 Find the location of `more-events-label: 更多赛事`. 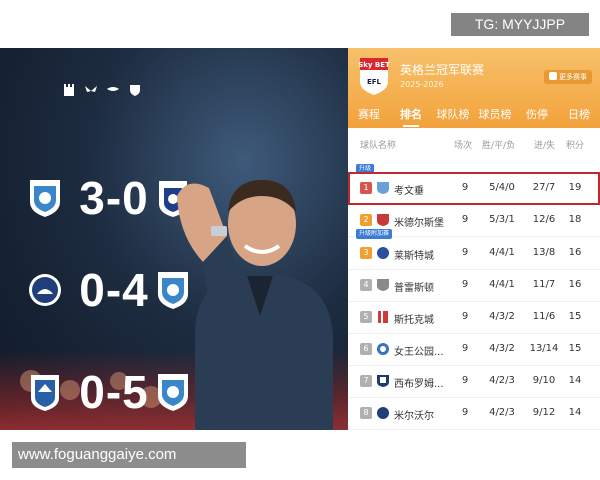

more-events-label: 更多赛事 is located at coordinates (573, 77).